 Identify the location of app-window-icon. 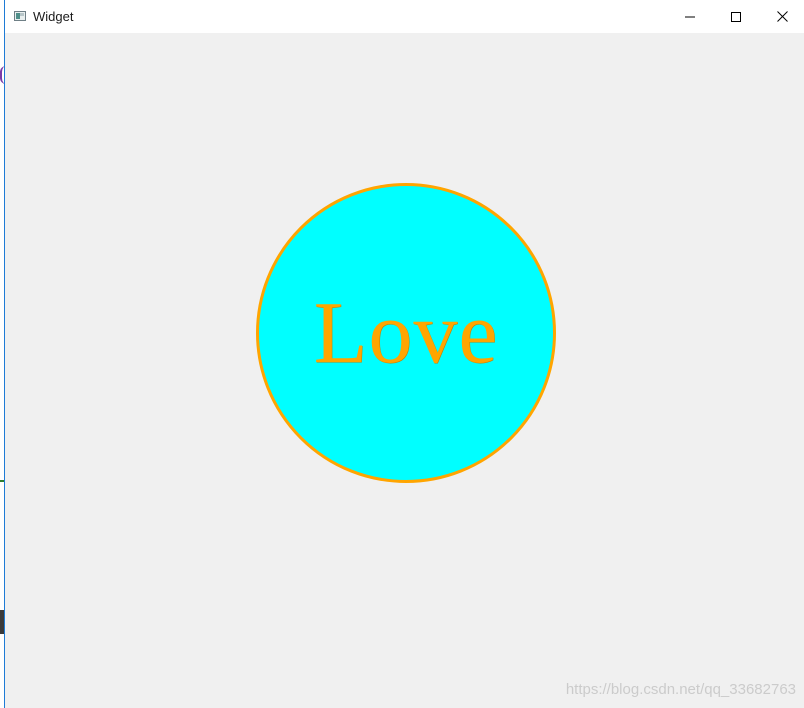
(20, 16).